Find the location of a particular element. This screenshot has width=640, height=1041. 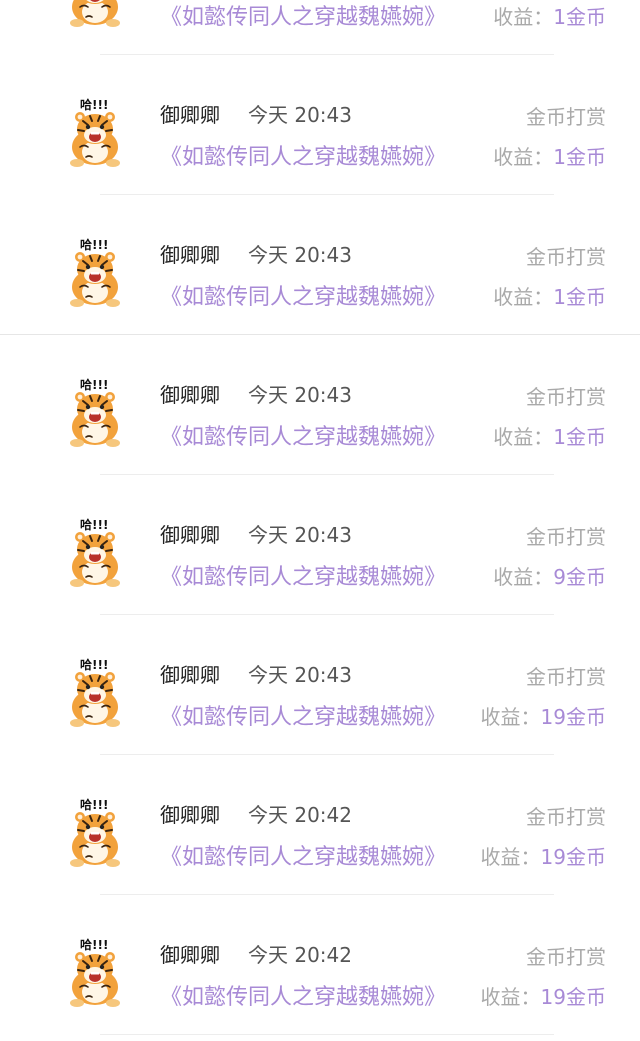

reward-record-row: 哈!!! 御卿卿 今天 20:43 金币打赏《如懿传同人之穿越魏嬿婉》 收益：19金币 is located at coordinates (320, 685).